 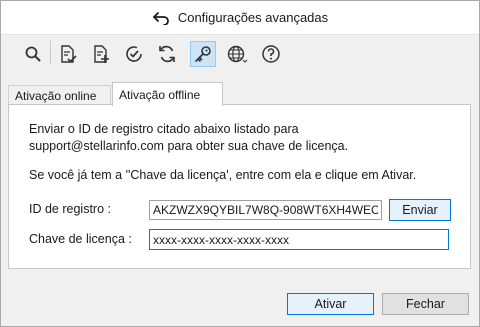 What do you see at coordinates (80, 239) in the screenshot?
I see `license-key-label: Chave de licença :` at bounding box center [80, 239].